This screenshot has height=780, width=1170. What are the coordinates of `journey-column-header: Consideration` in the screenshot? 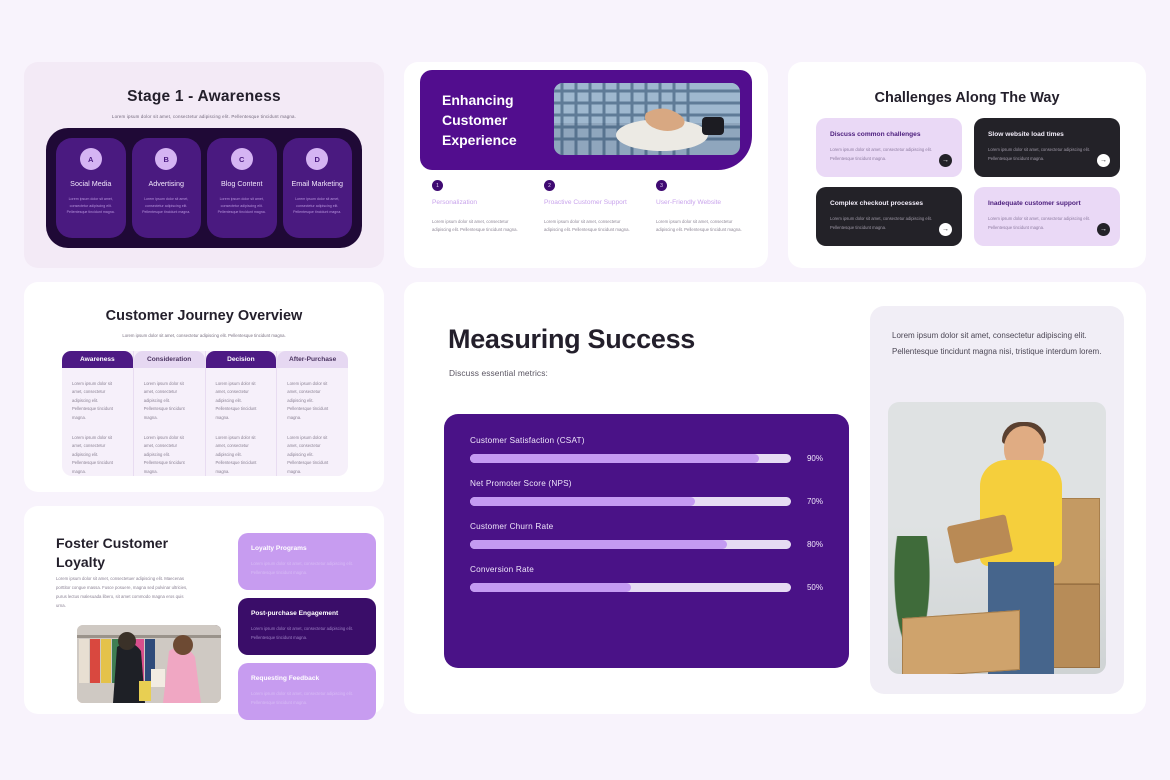 It's located at (169, 359).